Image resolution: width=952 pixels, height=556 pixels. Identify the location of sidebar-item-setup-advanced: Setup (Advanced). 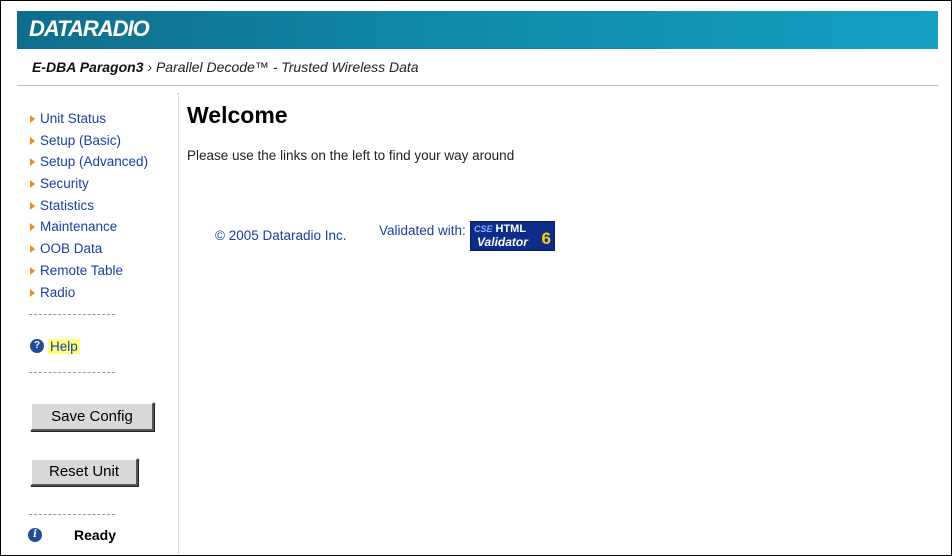
(89, 164).